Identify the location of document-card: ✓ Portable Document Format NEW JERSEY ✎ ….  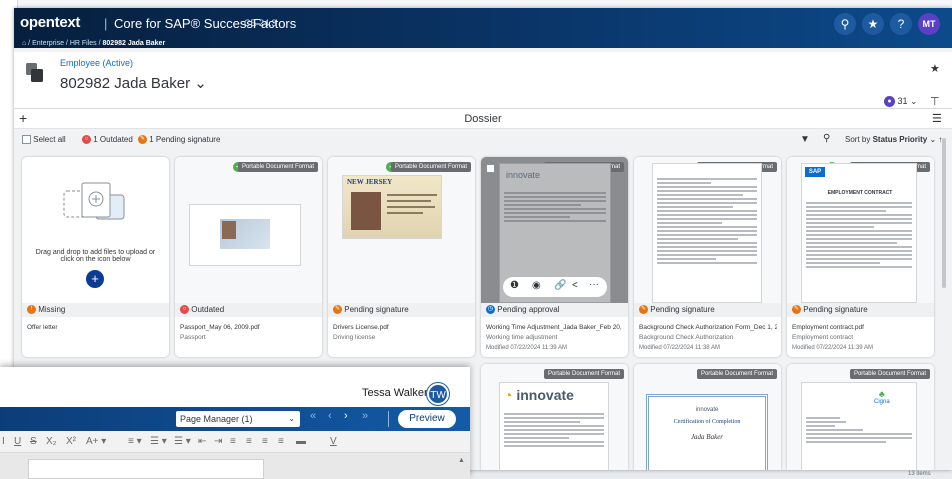
(401, 257).